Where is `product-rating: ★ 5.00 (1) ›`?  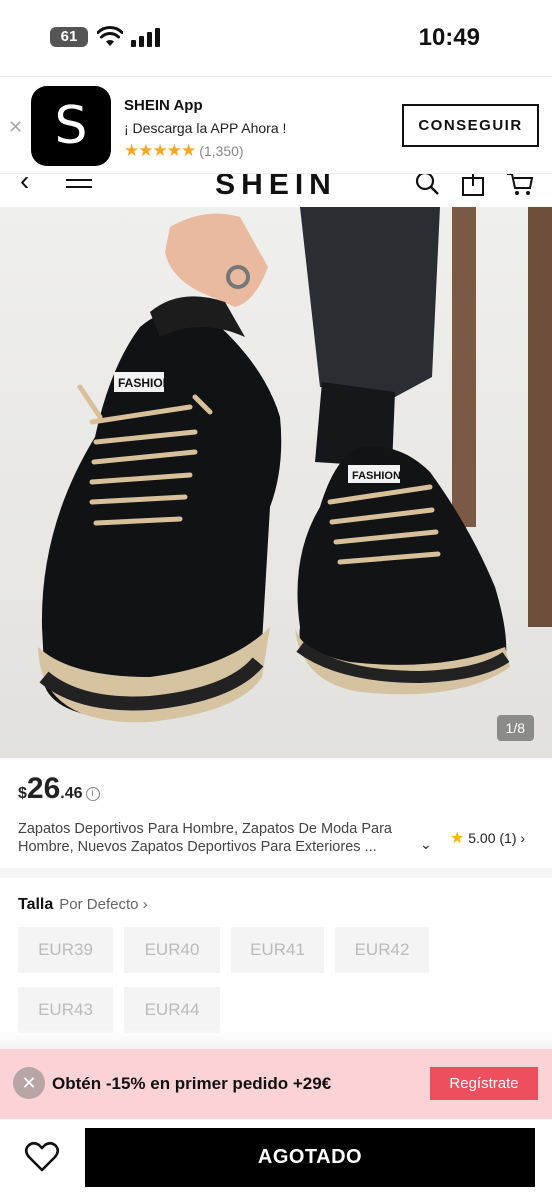 product-rating: ★ 5.00 (1) › is located at coordinates (487, 838).